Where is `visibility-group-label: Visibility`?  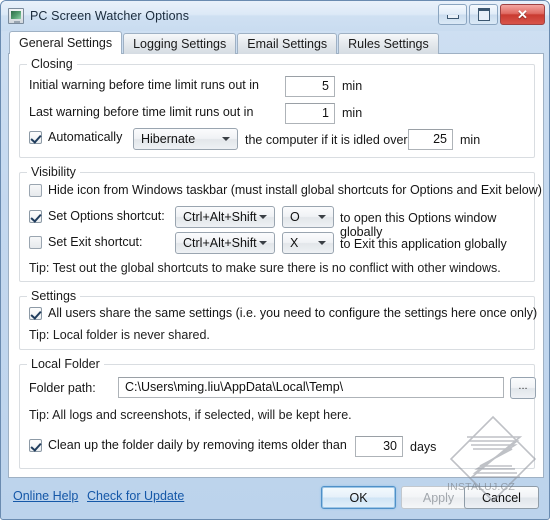 visibility-group-label: Visibility is located at coordinates (53, 172).